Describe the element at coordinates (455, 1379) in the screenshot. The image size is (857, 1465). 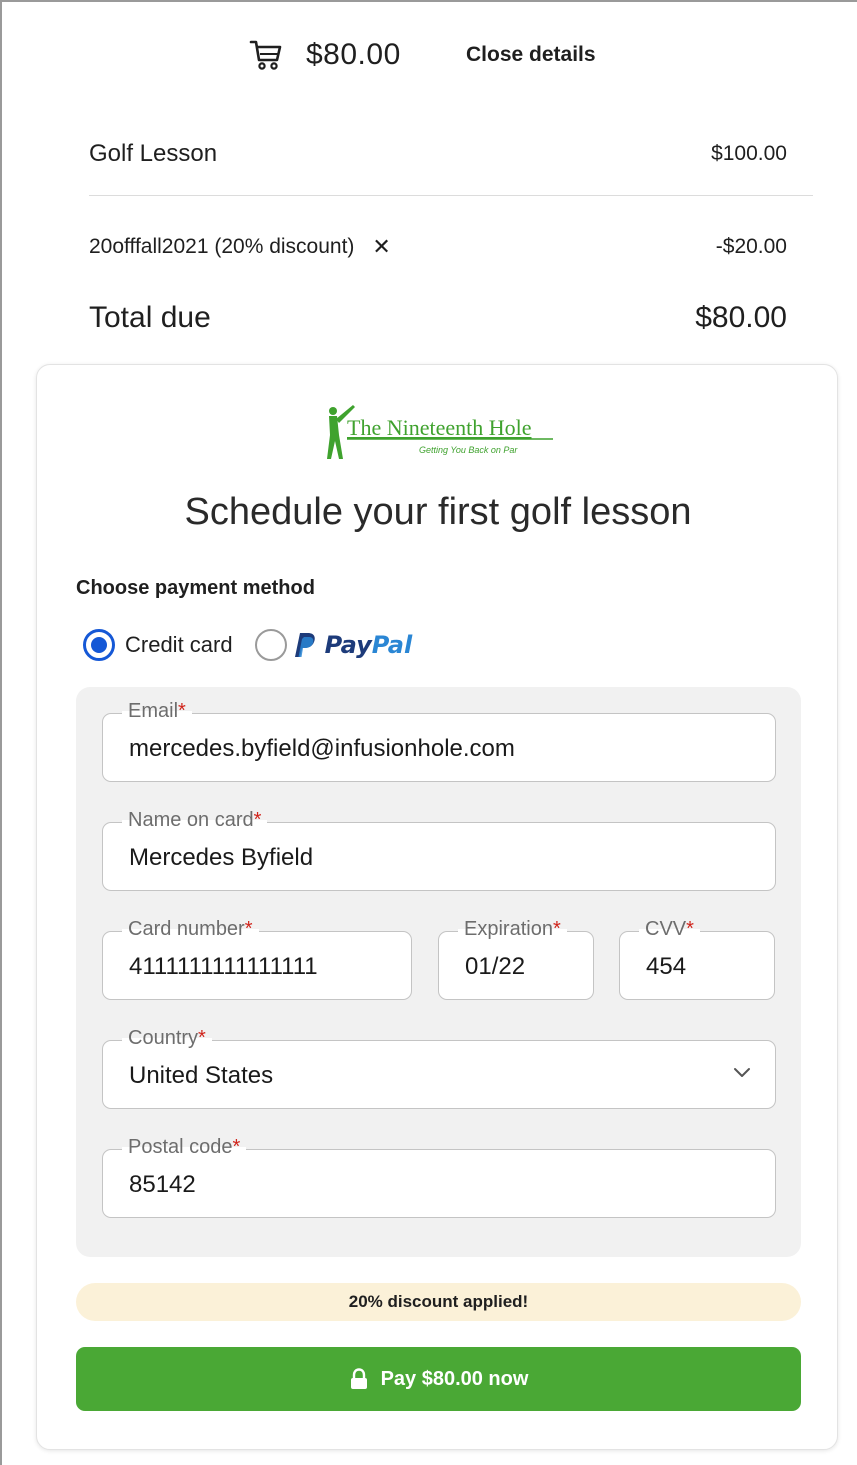
I see `pay-button-label: Pay $80.00 now` at that location.